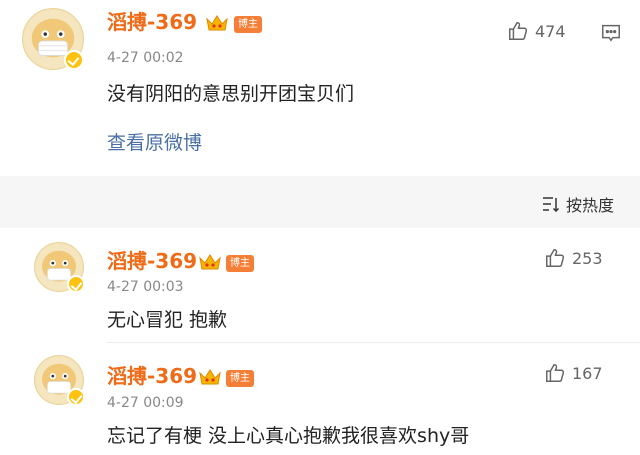  What do you see at coordinates (589, 205) in the screenshot?
I see `sort-label: 按热度` at bounding box center [589, 205].